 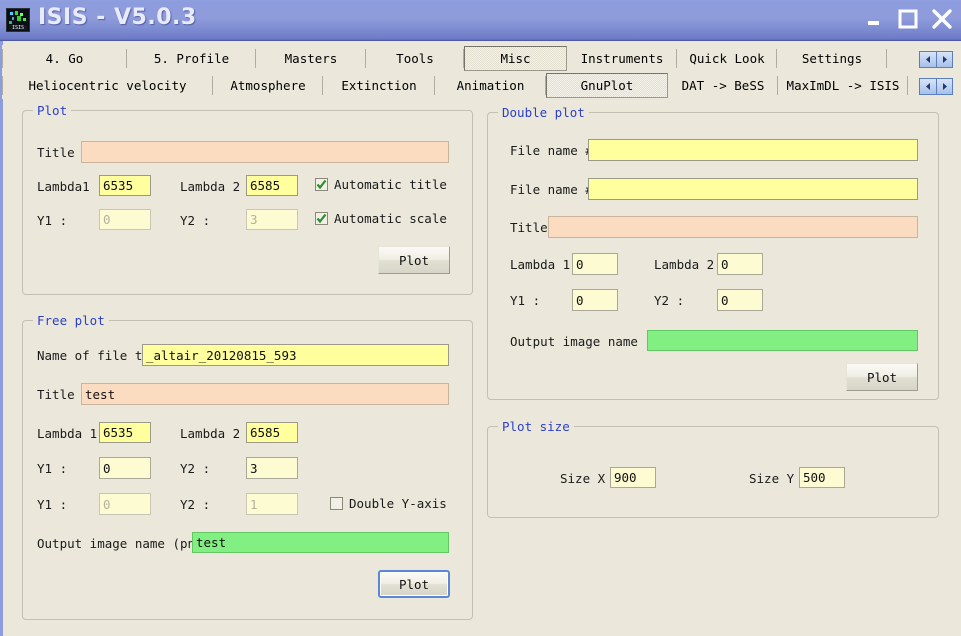 I want to click on plot-y1-input, so click(x=125, y=219).